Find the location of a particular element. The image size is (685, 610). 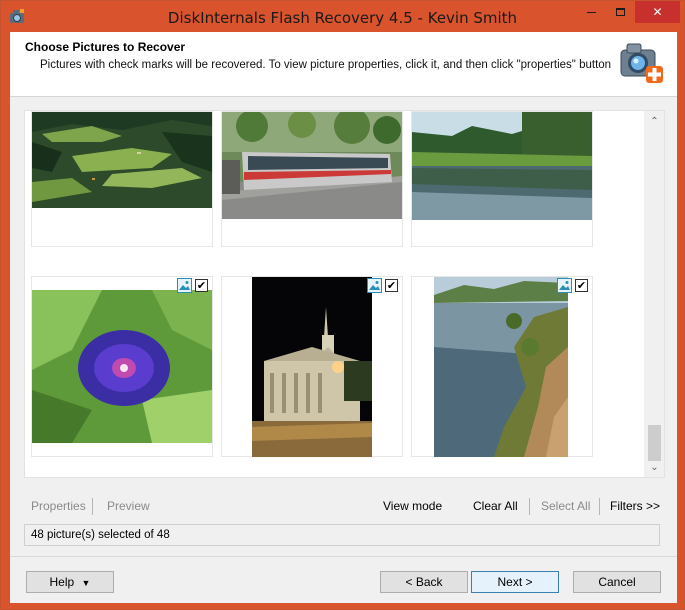

preview-button: Preview is located at coordinates (128, 506).